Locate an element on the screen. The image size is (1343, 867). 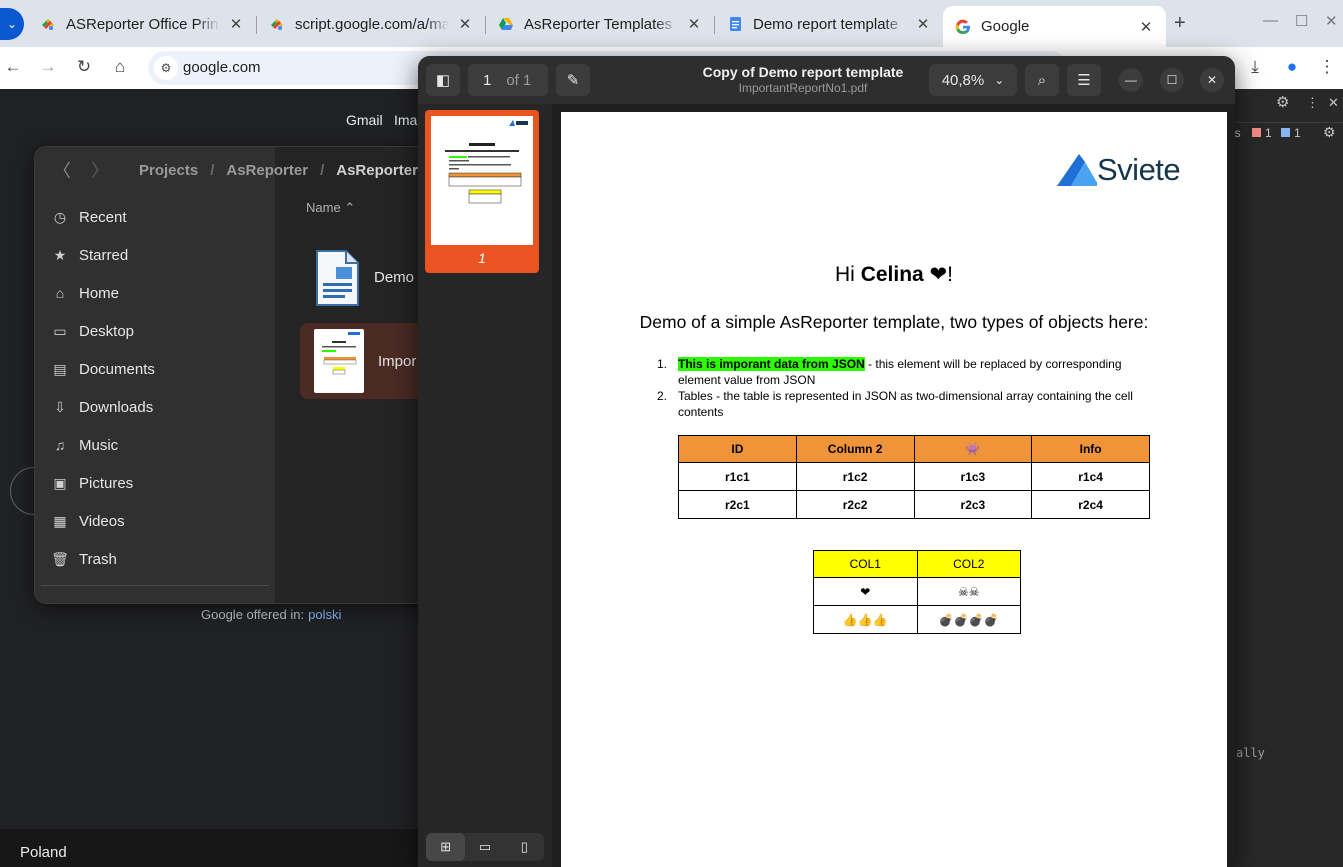
close-window-button: ✕ is located at coordinates (1331, 21).